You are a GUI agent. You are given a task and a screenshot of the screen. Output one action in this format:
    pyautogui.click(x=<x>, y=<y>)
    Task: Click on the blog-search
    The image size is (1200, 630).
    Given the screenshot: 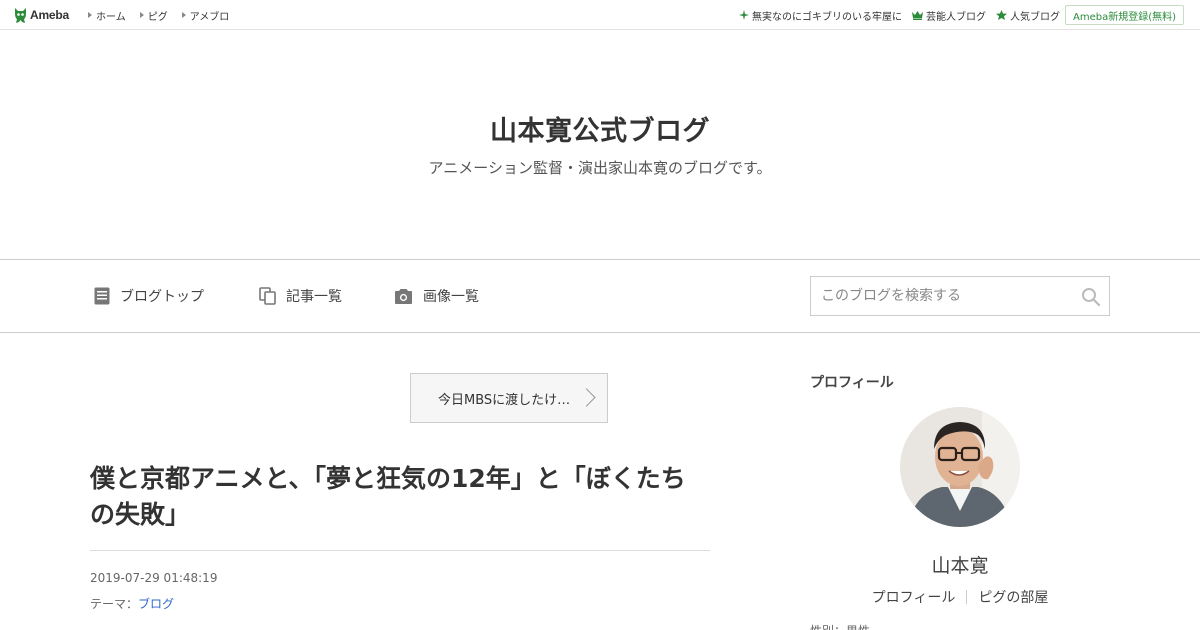 What is the action you would take?
    pyautogui.click(x=960, y=296)
    